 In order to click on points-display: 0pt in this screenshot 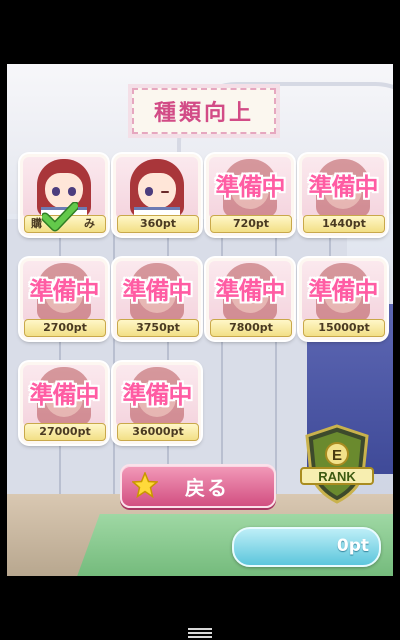, I will do `click(306, 547)`.